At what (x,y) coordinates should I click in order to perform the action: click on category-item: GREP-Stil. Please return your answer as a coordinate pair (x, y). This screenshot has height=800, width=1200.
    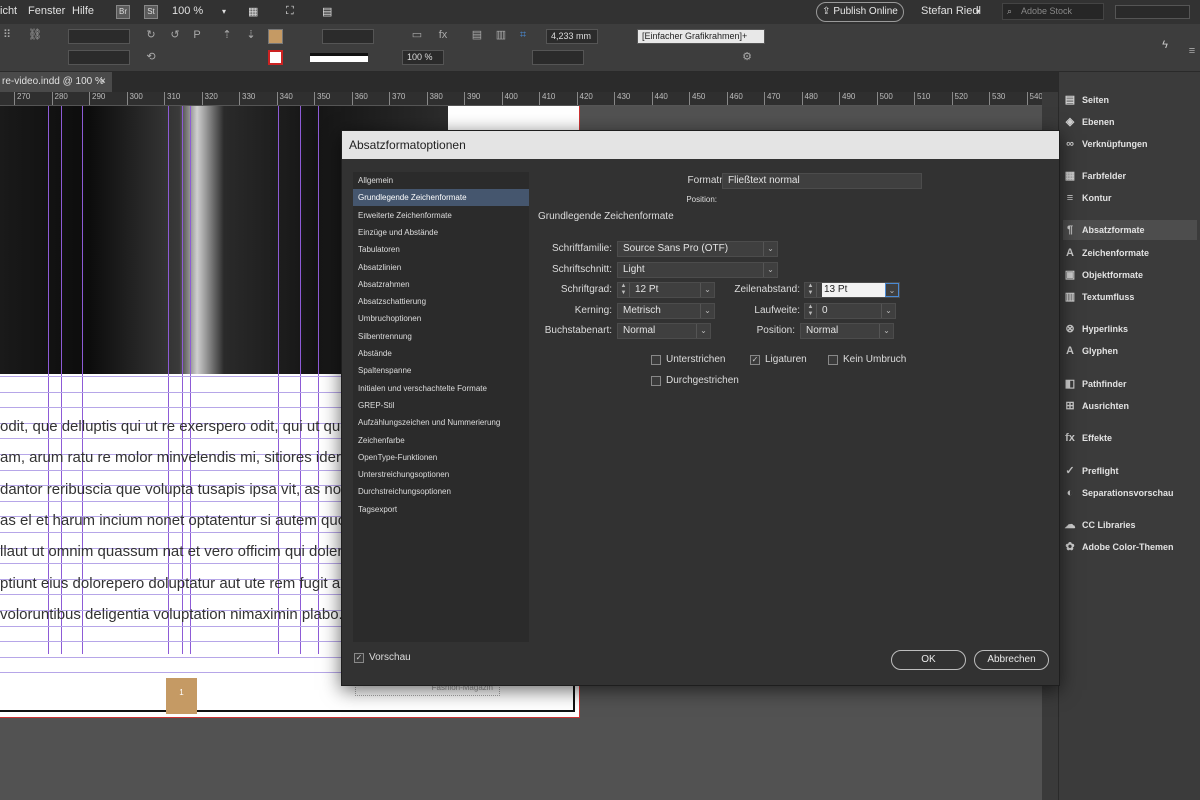
    Looking at the image, I should click on (441, 405).